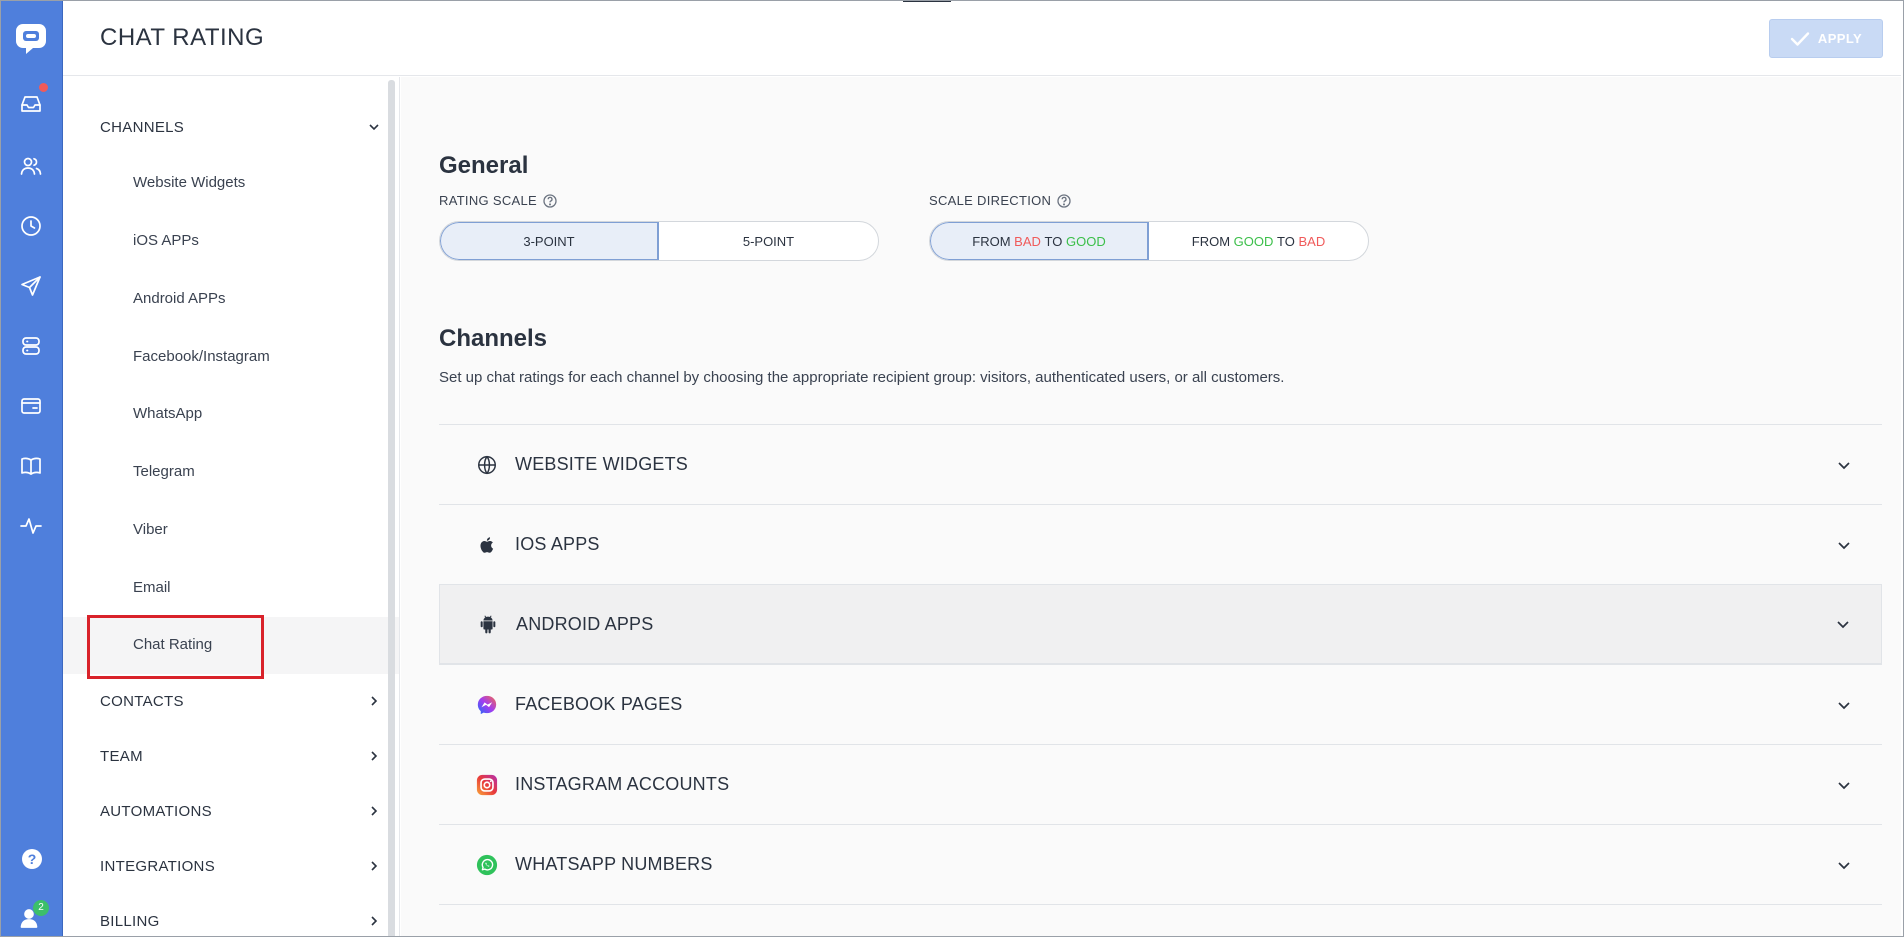 The width and height of the screenshot is (1904, 937). I want to click on send-icon, so click(31, 286).